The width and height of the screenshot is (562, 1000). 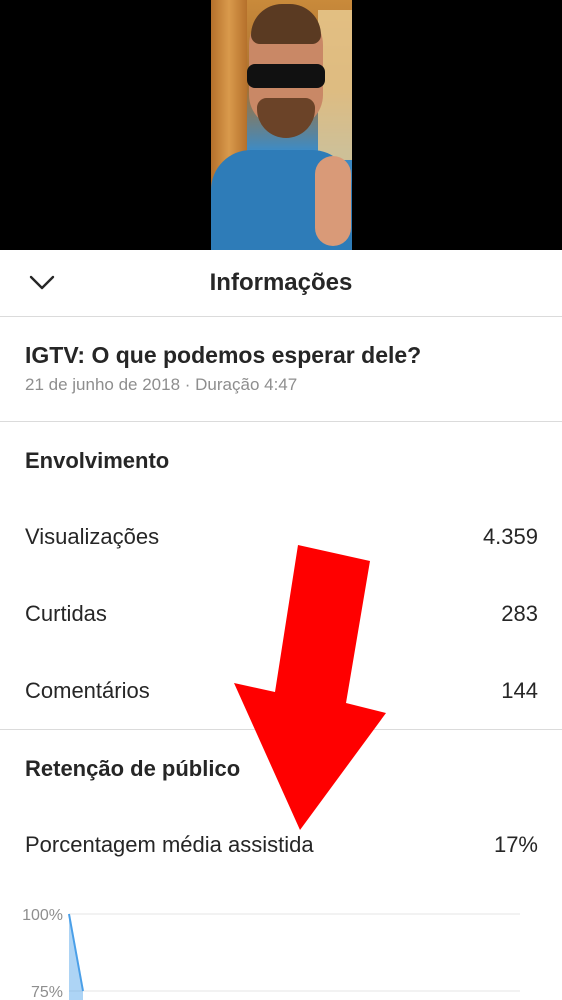 I want to click on divider, so click(x=281, y=421).